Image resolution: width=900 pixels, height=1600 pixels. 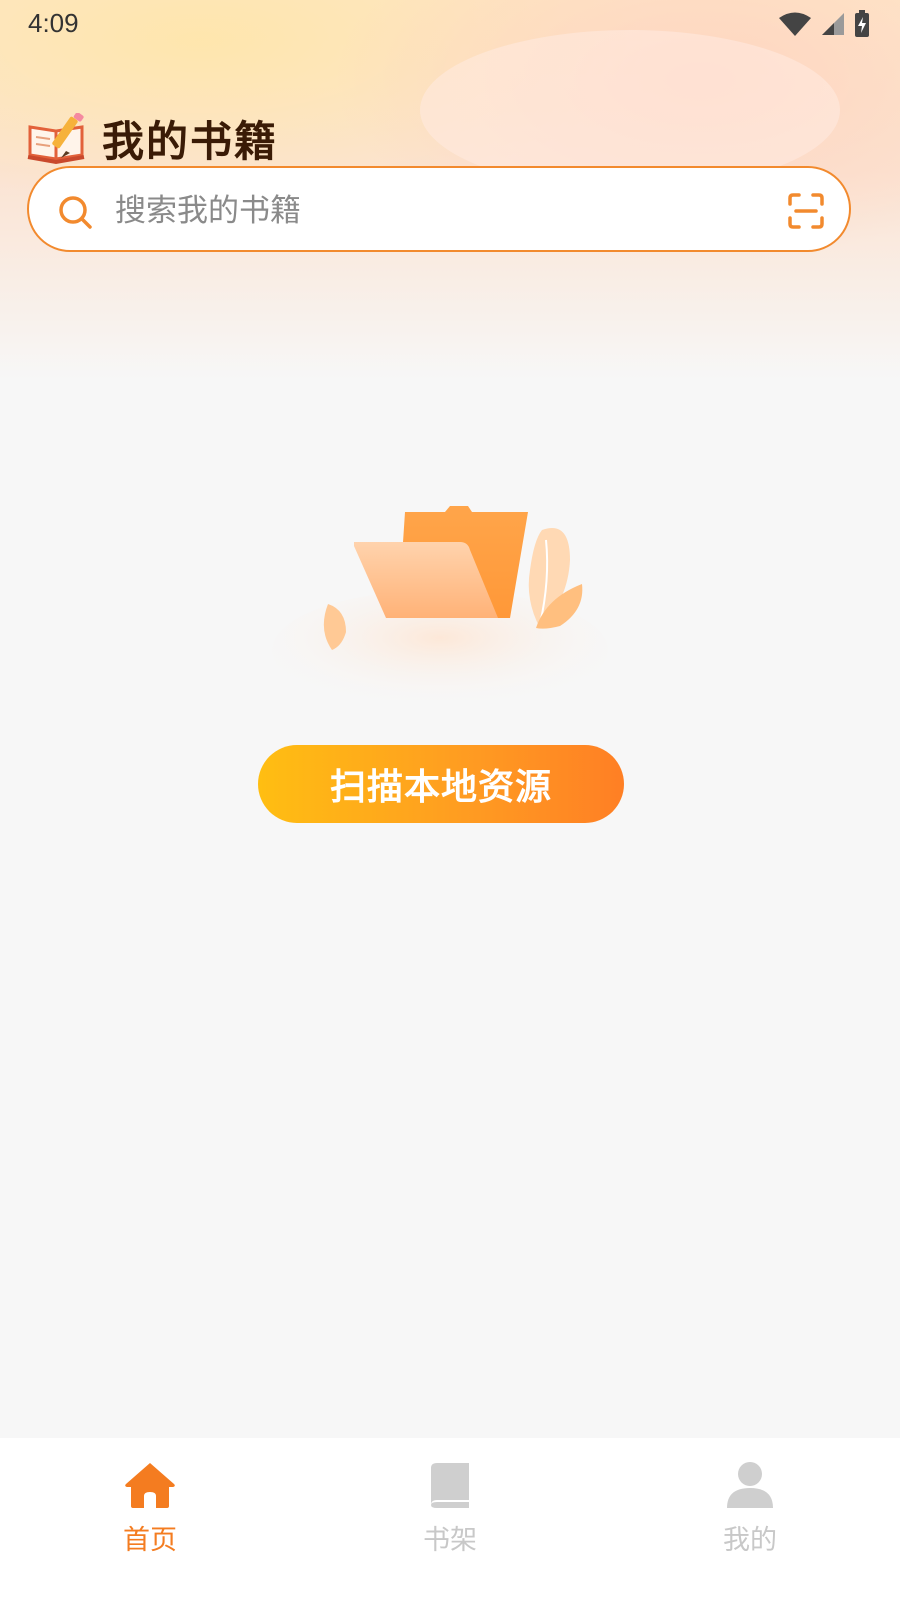 I want to click on scan-icon, so click(x=806, y=211).